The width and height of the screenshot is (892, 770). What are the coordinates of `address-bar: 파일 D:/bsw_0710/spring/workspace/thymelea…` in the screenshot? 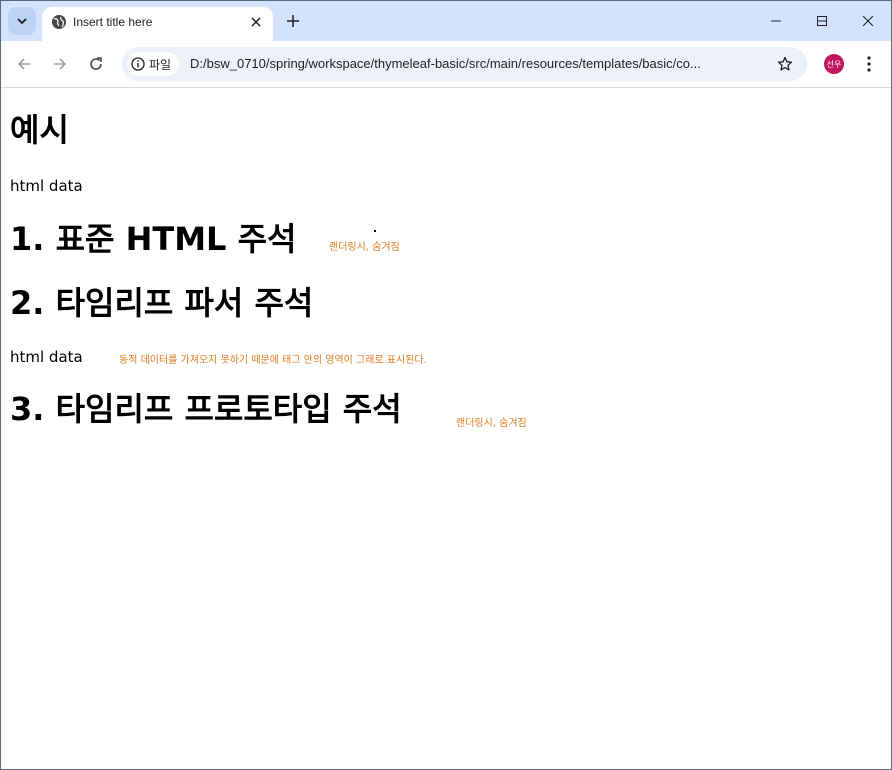 It's located at (464, 64).